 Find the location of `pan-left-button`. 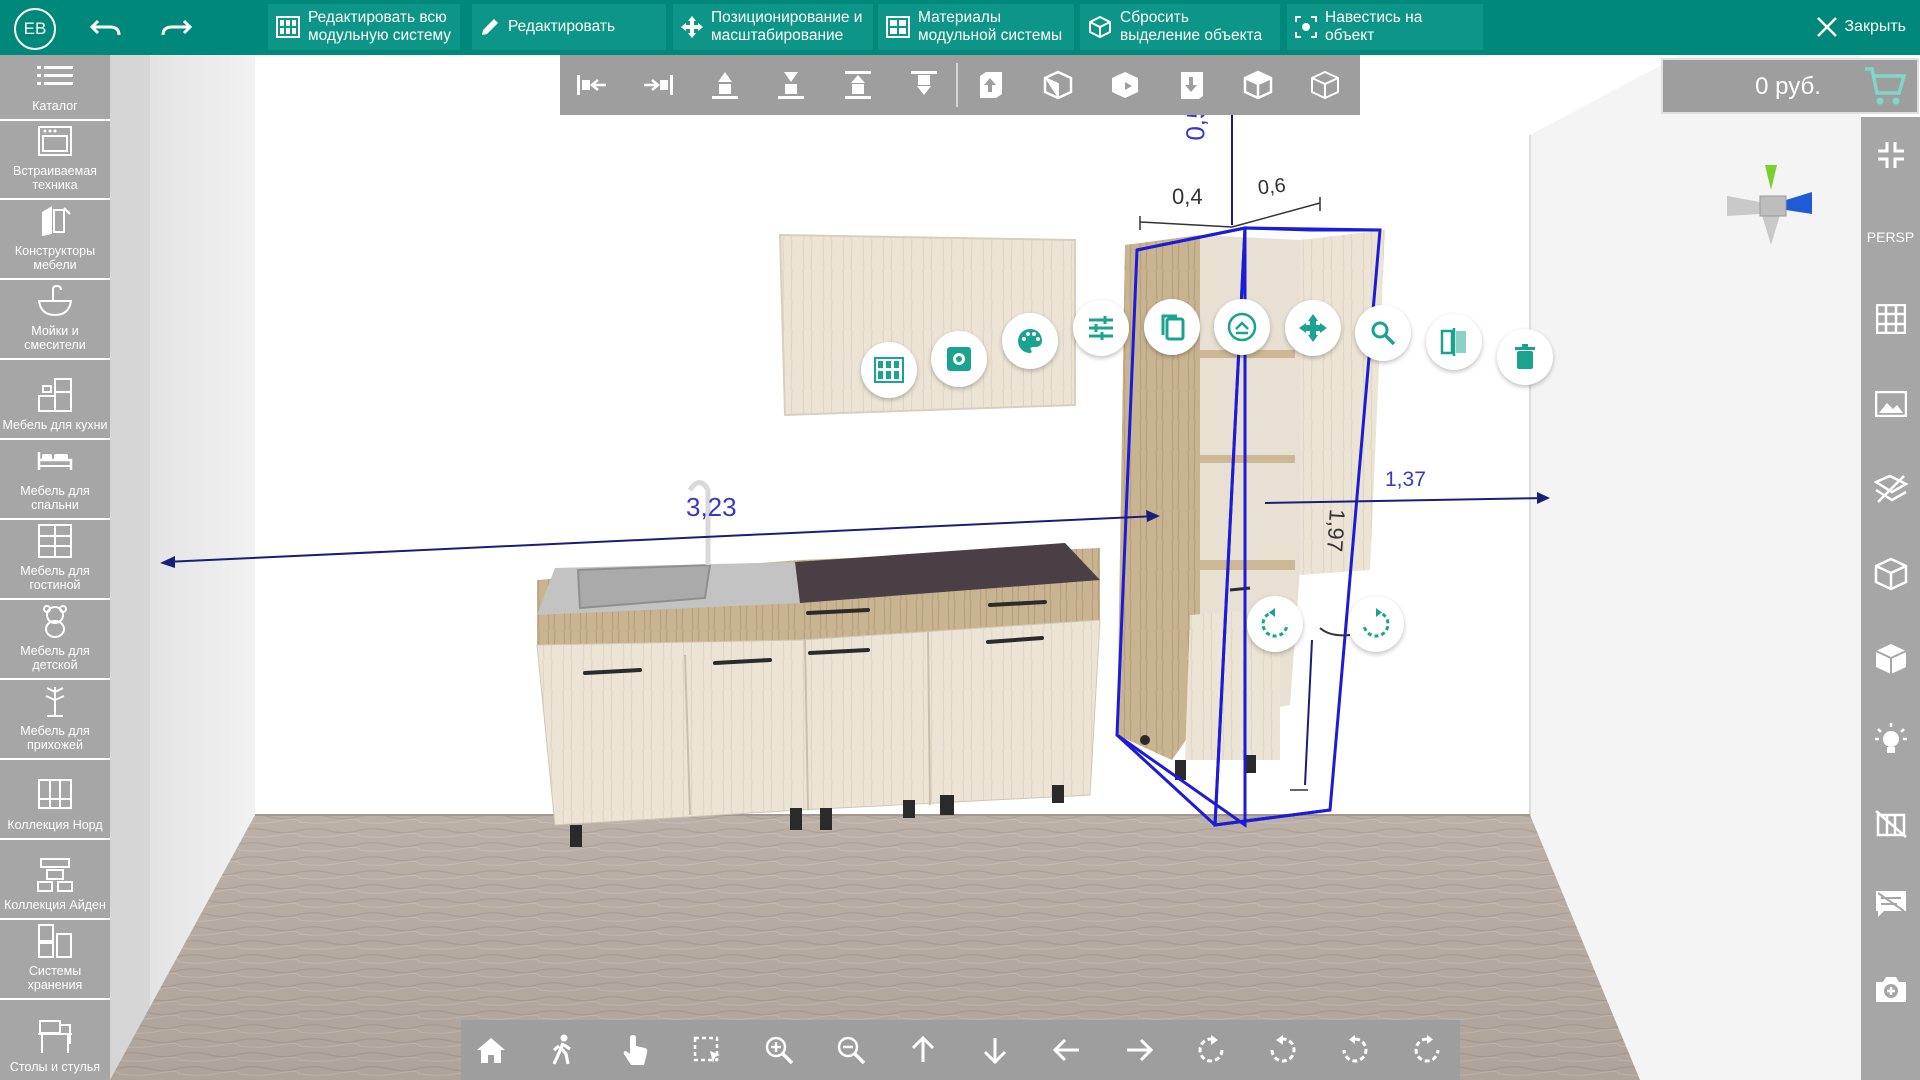

pan-left-button is located at coordinates (1067, 1050).